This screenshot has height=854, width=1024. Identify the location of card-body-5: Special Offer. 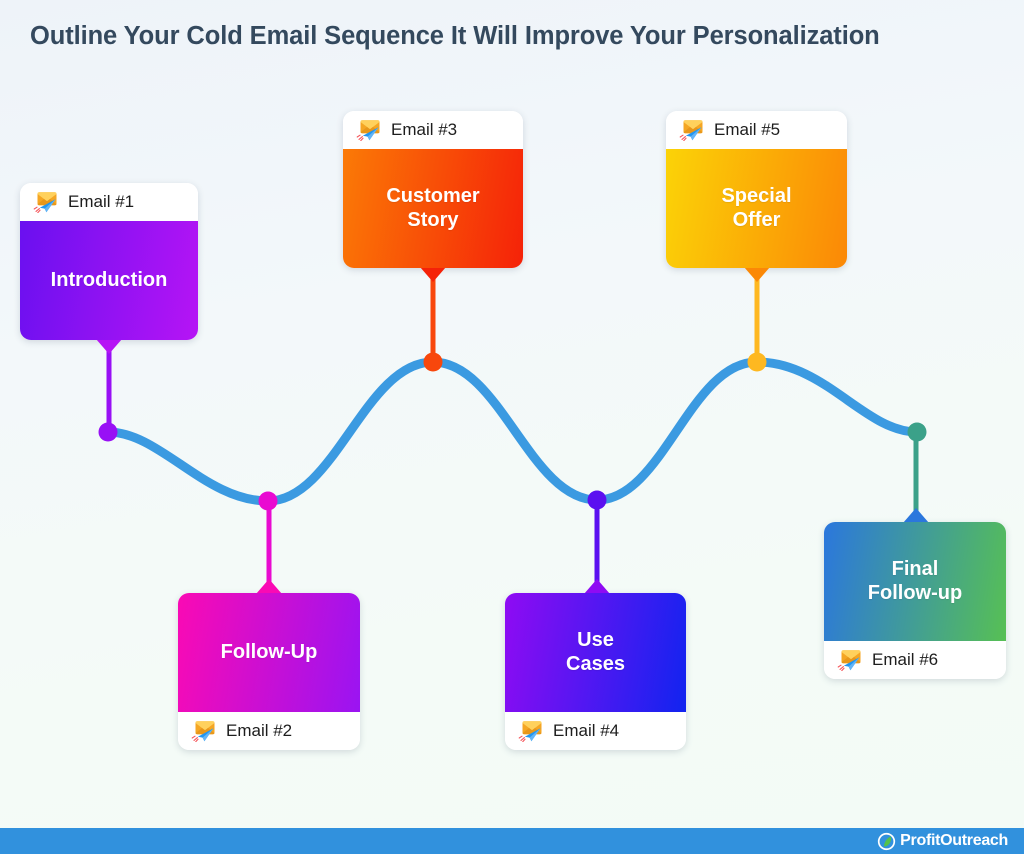
(756, 208).